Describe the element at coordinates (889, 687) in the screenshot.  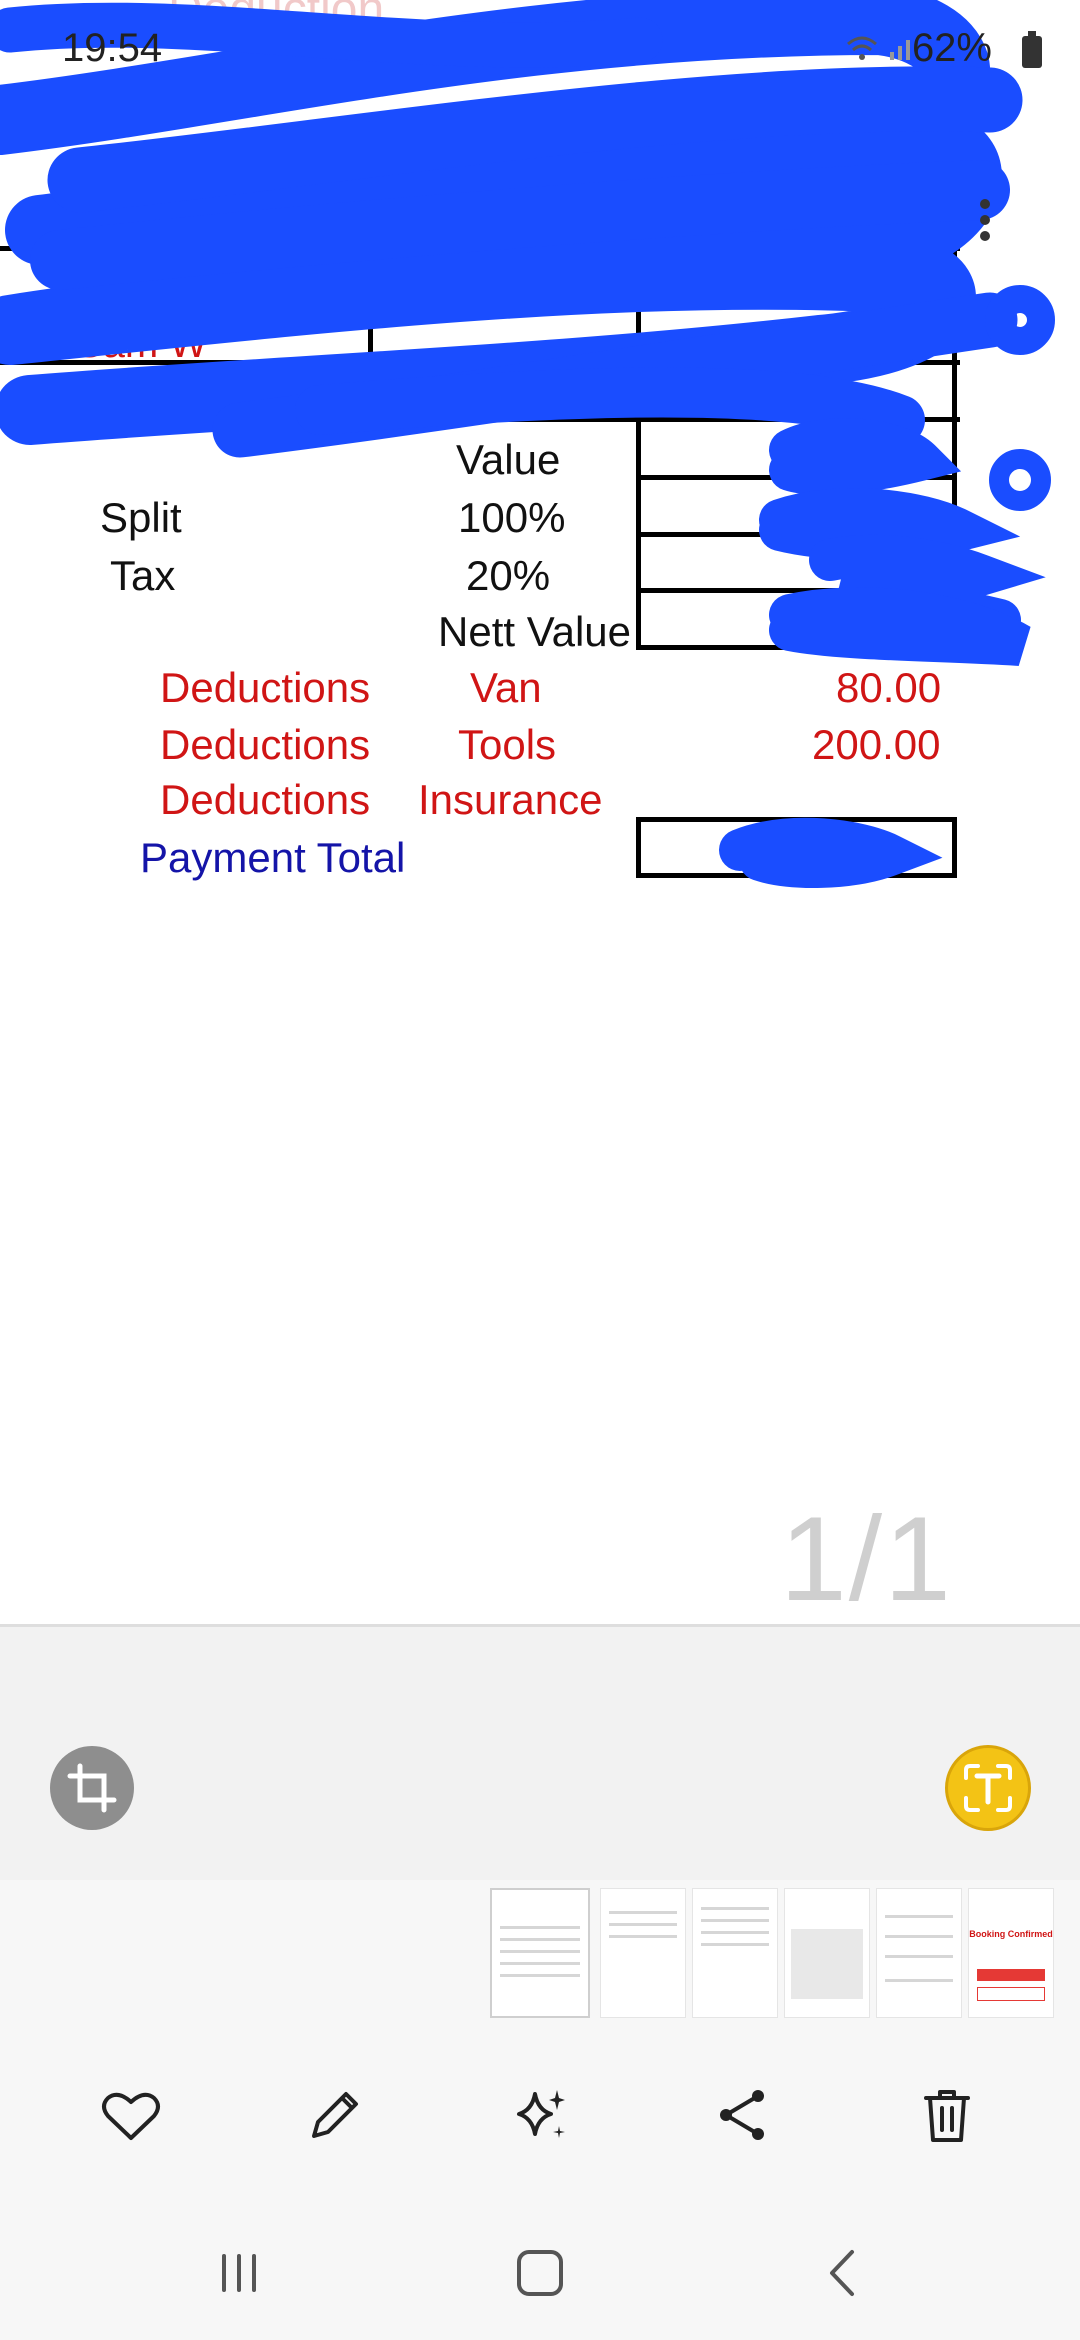
I see `deduction-amount: 80.00` at that location.